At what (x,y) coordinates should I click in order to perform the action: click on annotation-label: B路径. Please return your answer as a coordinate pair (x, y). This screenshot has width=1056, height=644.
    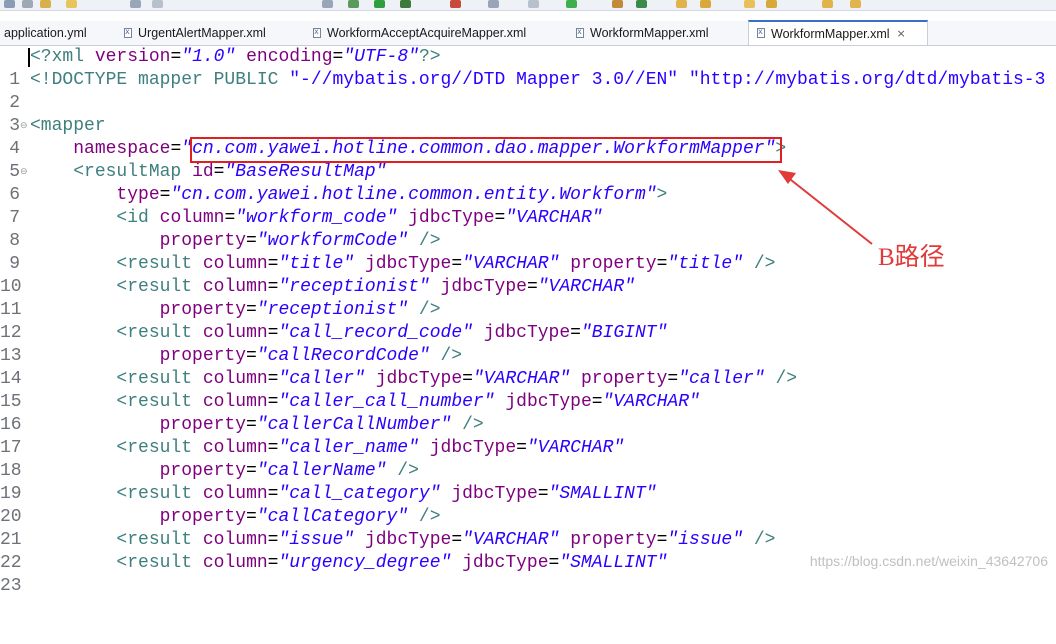
    Looking at the image, I should click on (911, 257).